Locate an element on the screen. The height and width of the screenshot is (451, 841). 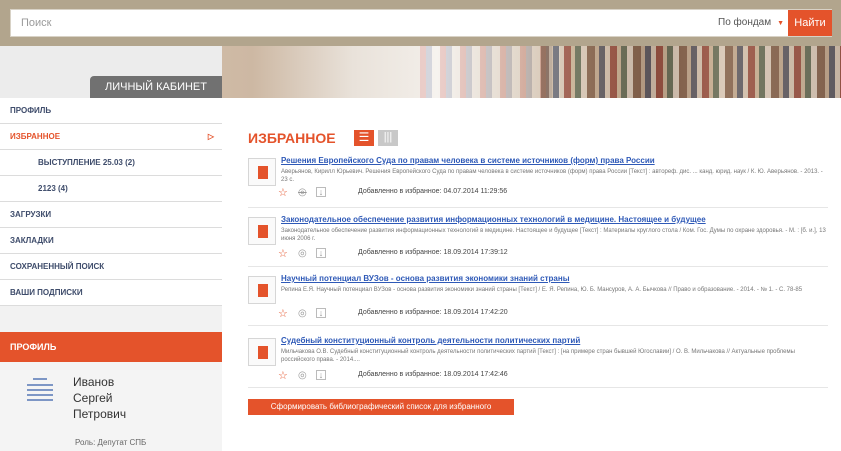
eye-off-icon: ◎ is located at coordinates (302, 193).